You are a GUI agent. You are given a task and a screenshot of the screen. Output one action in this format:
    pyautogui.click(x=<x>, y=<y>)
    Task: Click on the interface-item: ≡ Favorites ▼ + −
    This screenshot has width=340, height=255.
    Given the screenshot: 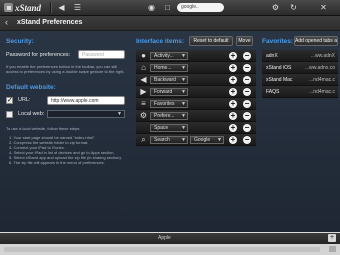 What is the action you would take?
    pyautogui.click(x=196, y=104)
    